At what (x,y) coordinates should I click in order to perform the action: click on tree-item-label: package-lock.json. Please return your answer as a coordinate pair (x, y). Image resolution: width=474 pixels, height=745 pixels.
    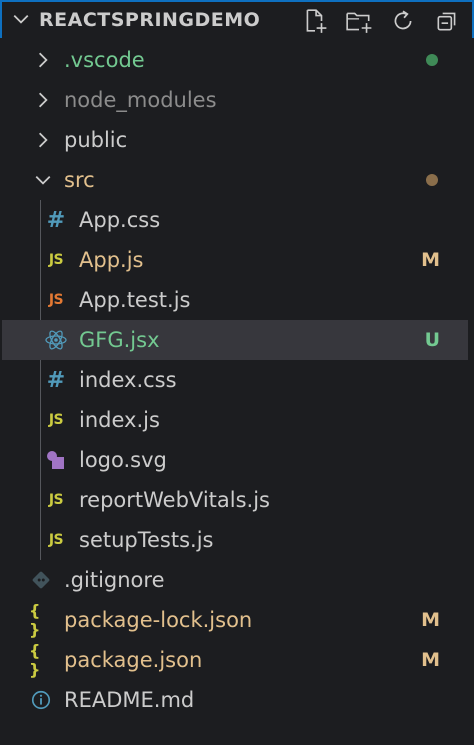
    Looking at the image, I should click on (158, 620).